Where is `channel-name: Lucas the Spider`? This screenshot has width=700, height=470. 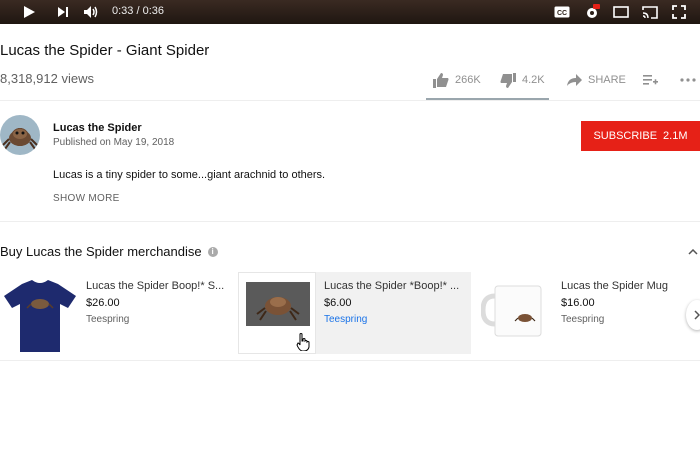
channel-name: Lucas the Spider is located at coordinates (97, 128).